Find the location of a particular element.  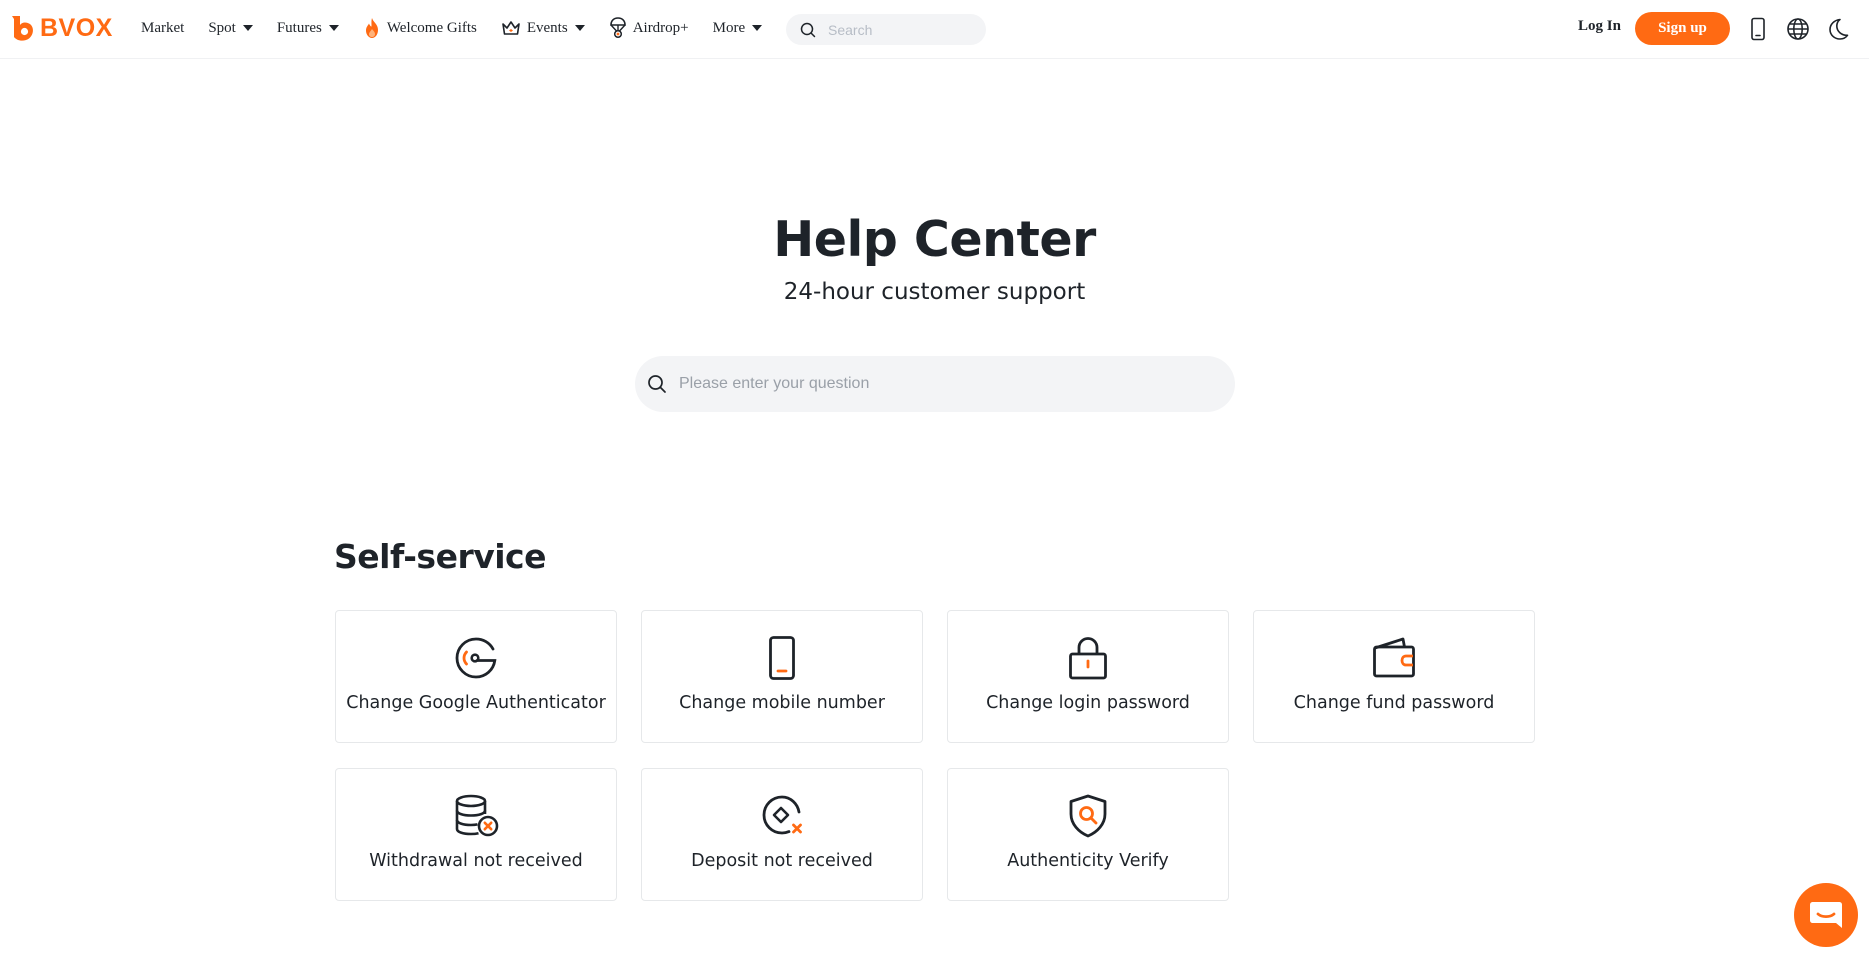

nav-more: More is located at coordinates (738, 28).